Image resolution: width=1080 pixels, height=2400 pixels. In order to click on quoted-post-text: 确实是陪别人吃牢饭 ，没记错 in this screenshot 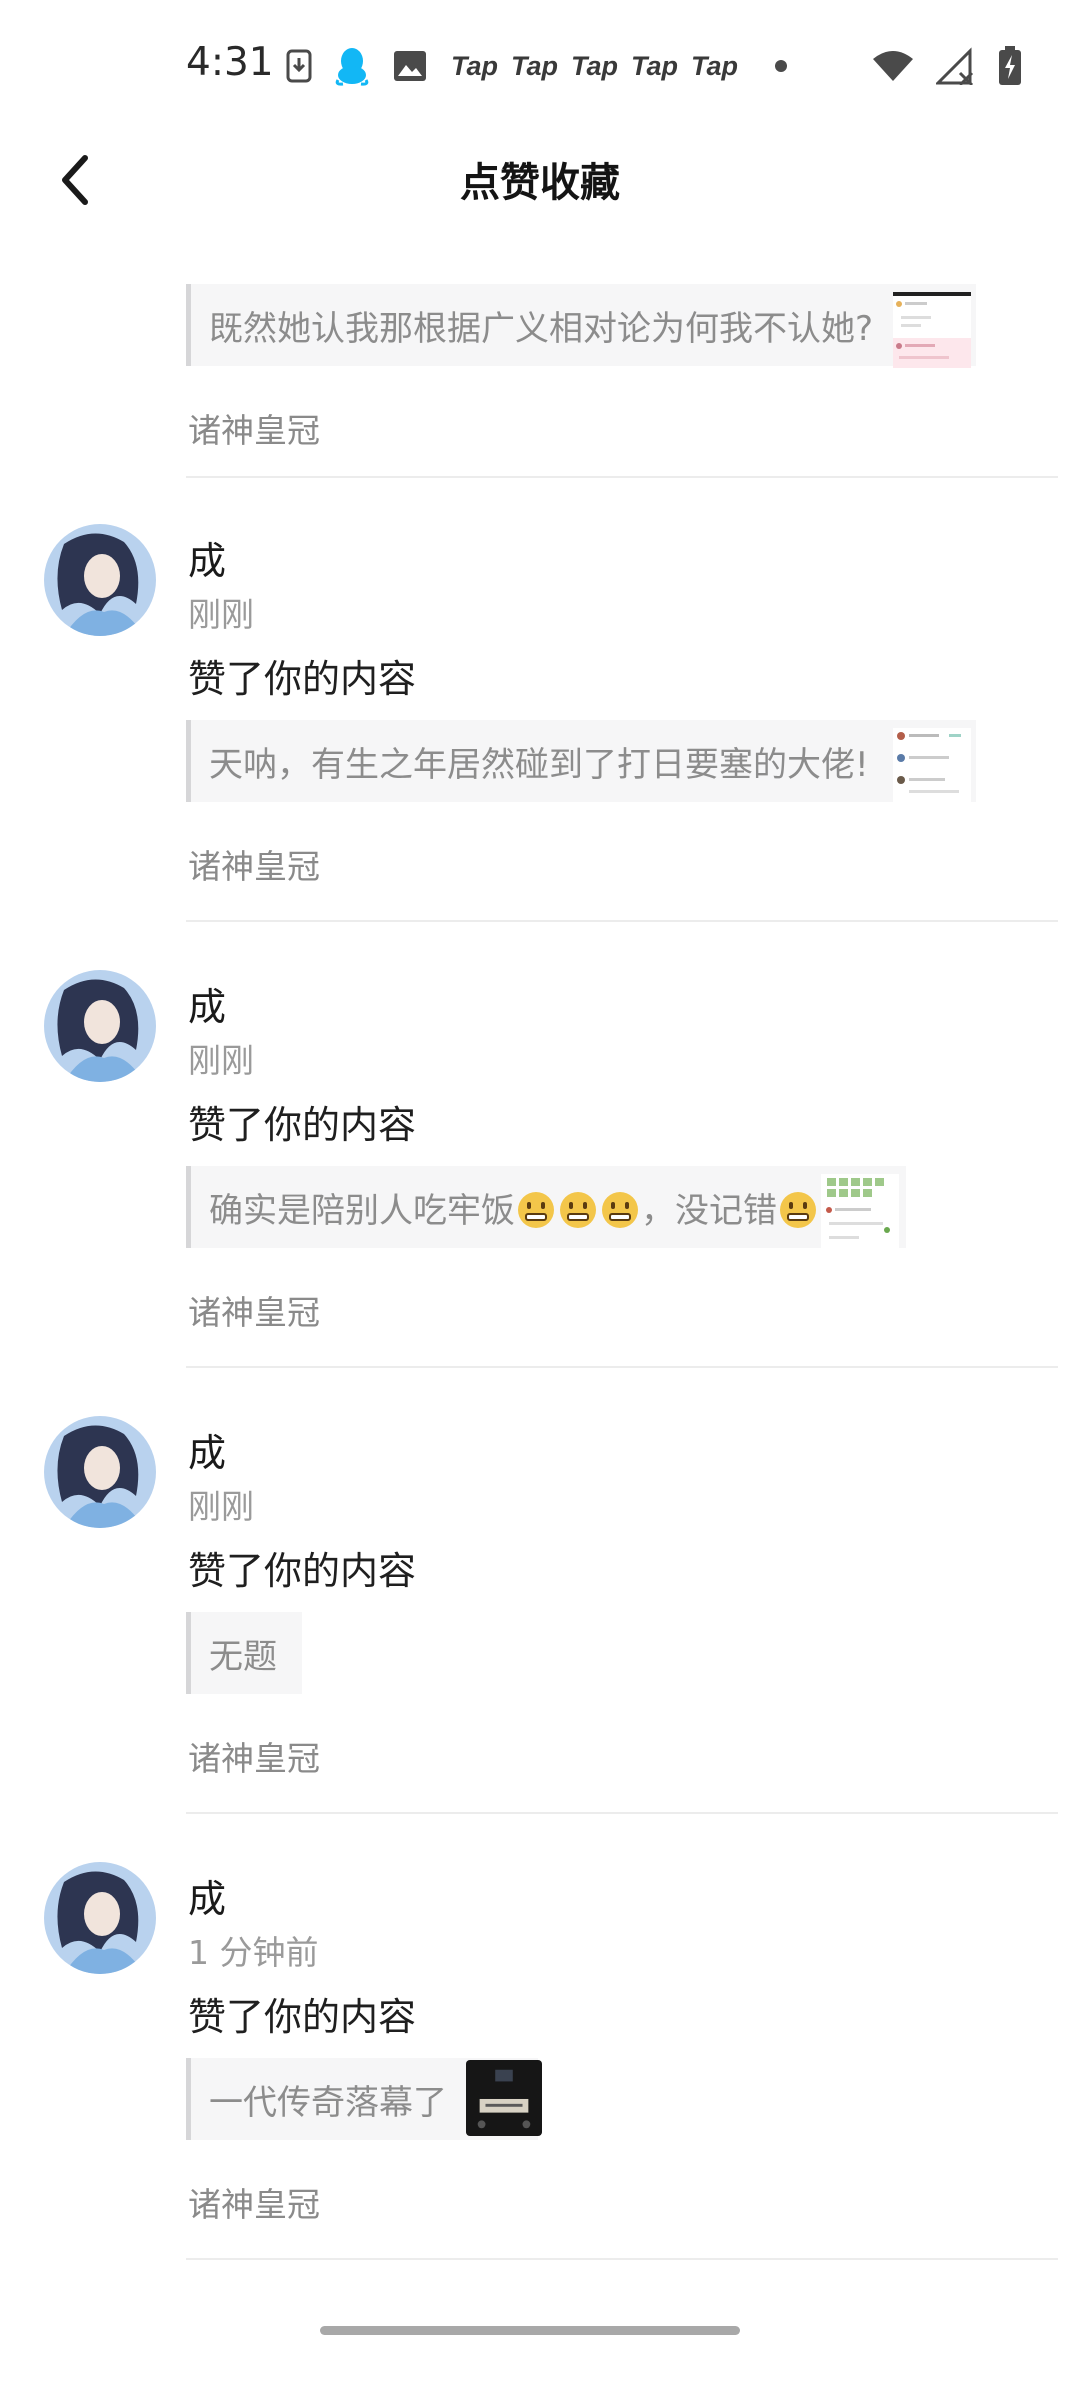, I will do `click(514, 1207)`.